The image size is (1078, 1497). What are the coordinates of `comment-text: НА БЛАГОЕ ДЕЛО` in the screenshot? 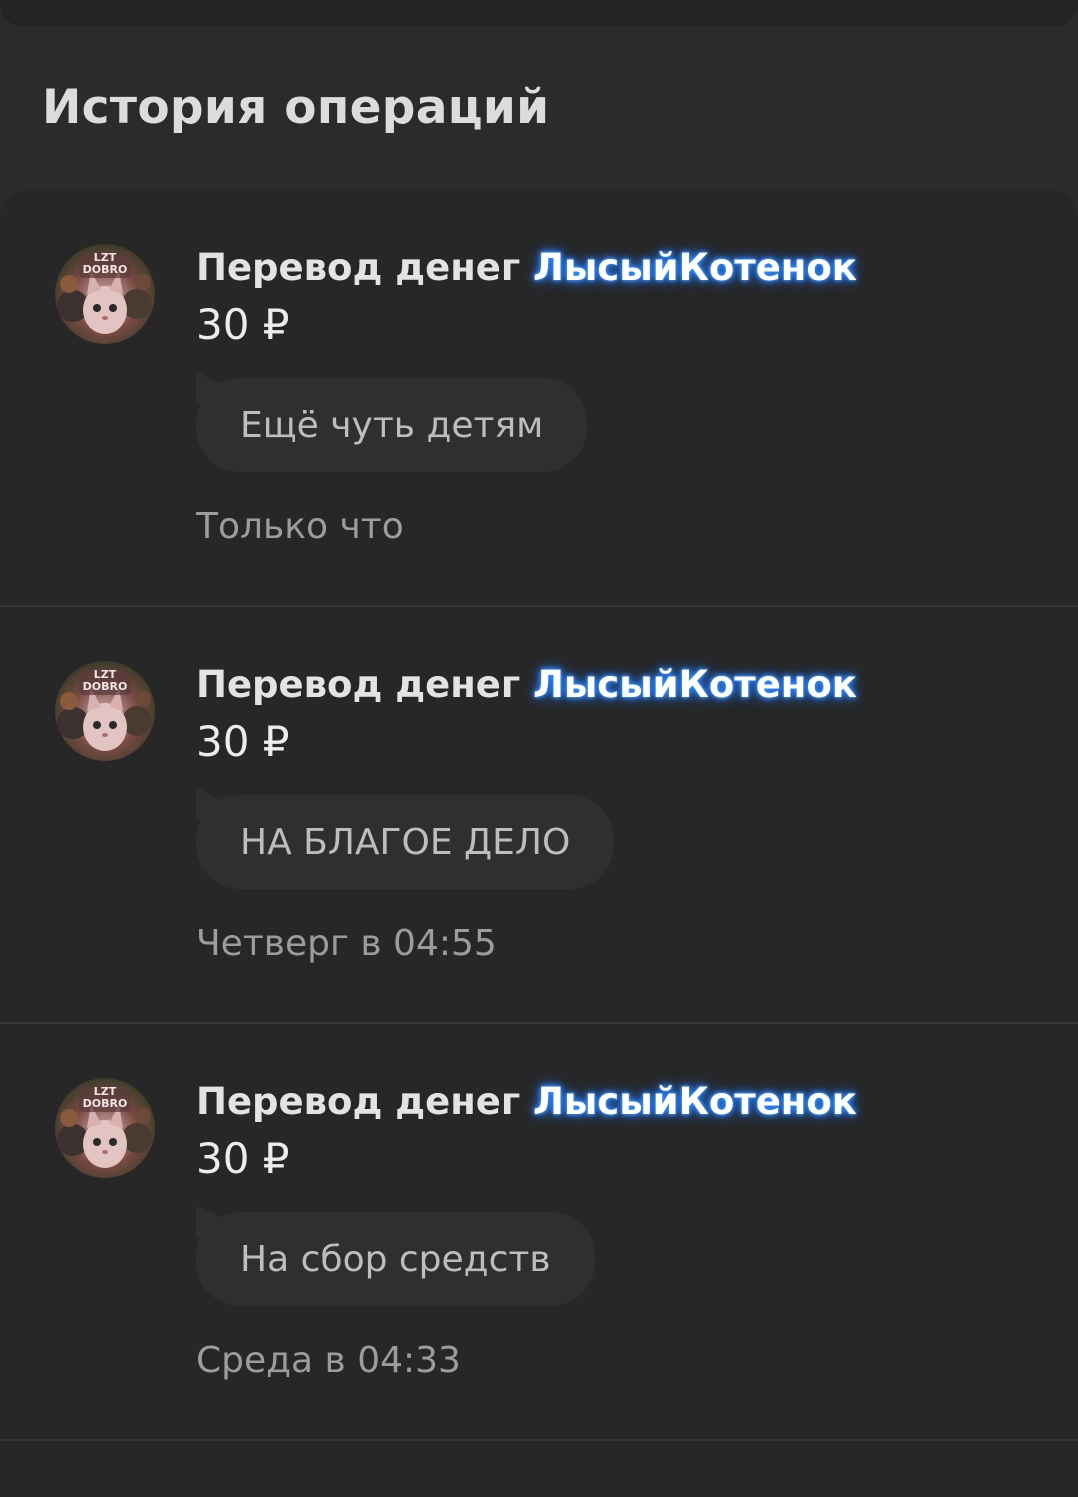 It's located at (405, 842).